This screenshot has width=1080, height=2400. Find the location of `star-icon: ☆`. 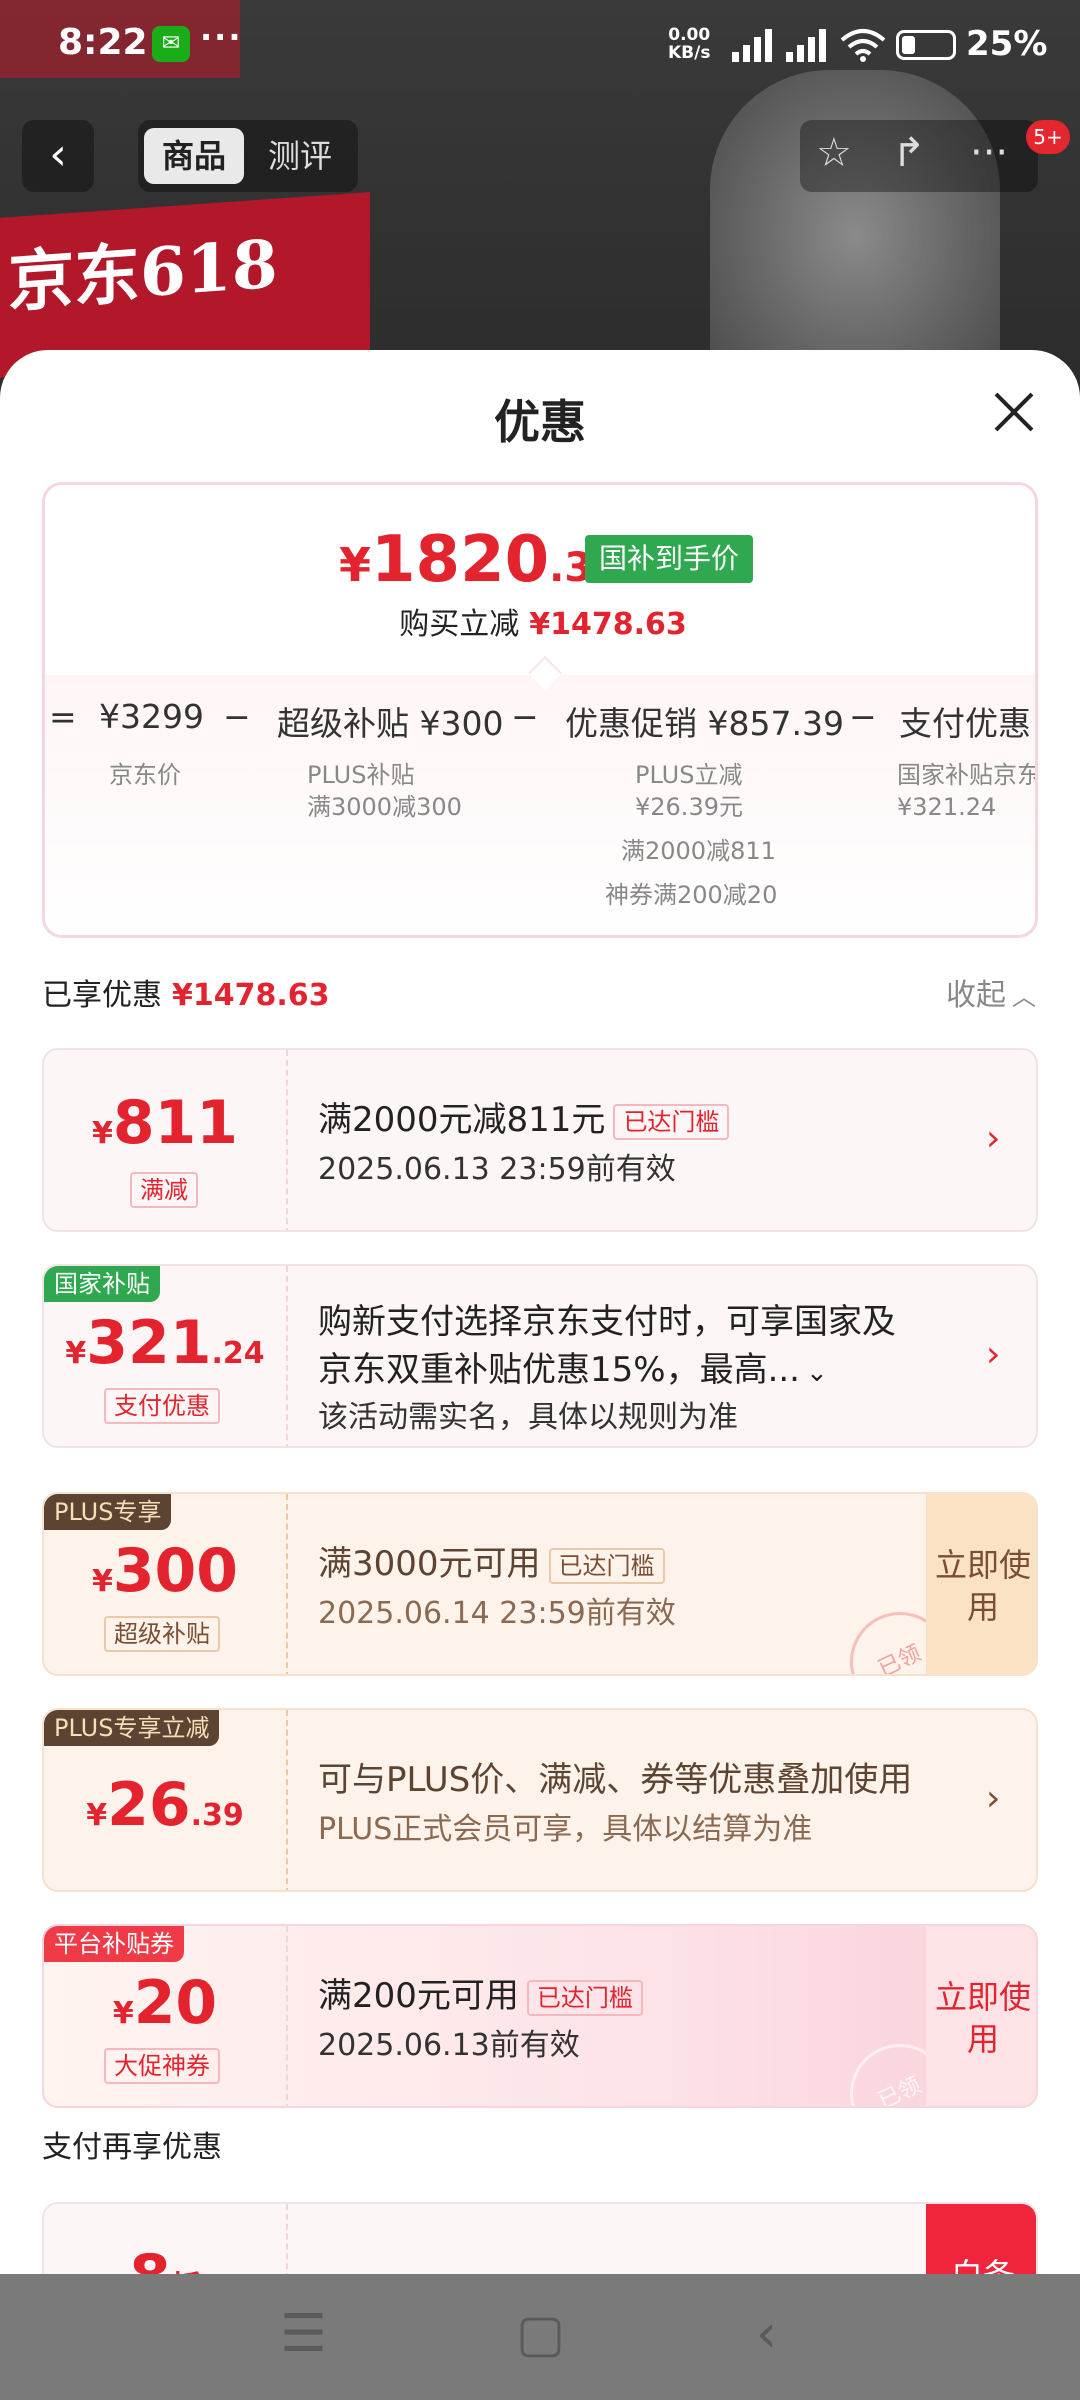

star-icon: ☆ is located at coordinates (834, 153).